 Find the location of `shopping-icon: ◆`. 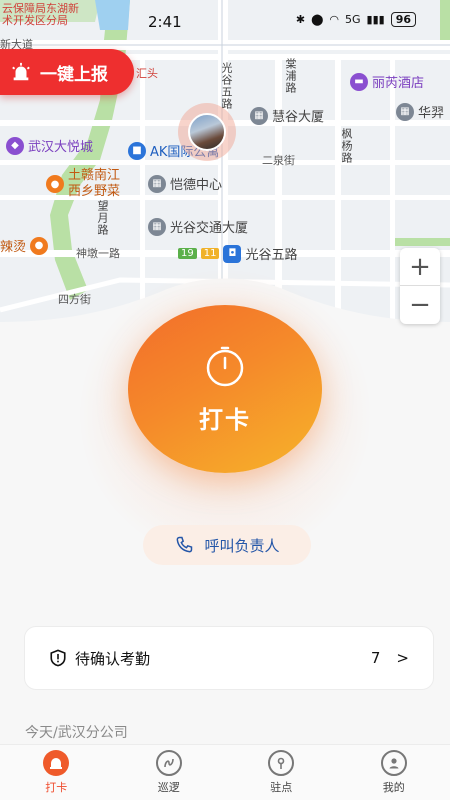

shopping-icon: ◆ is located at coordinates (15, 145).